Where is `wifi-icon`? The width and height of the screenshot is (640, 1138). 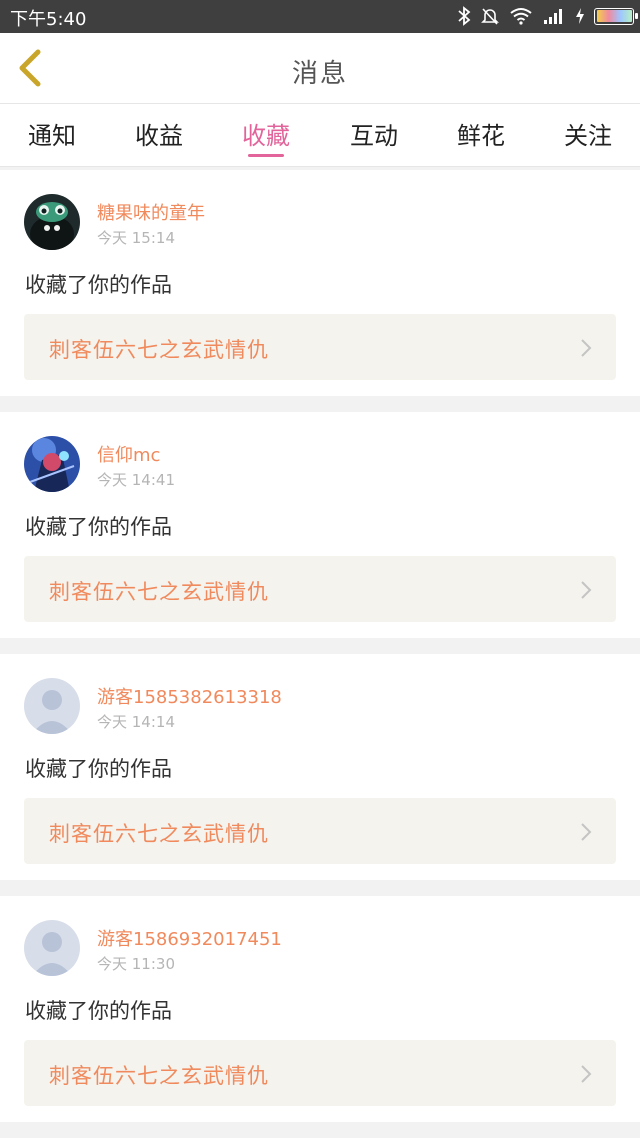
wifi-icon is located at coordinates (521, 16).